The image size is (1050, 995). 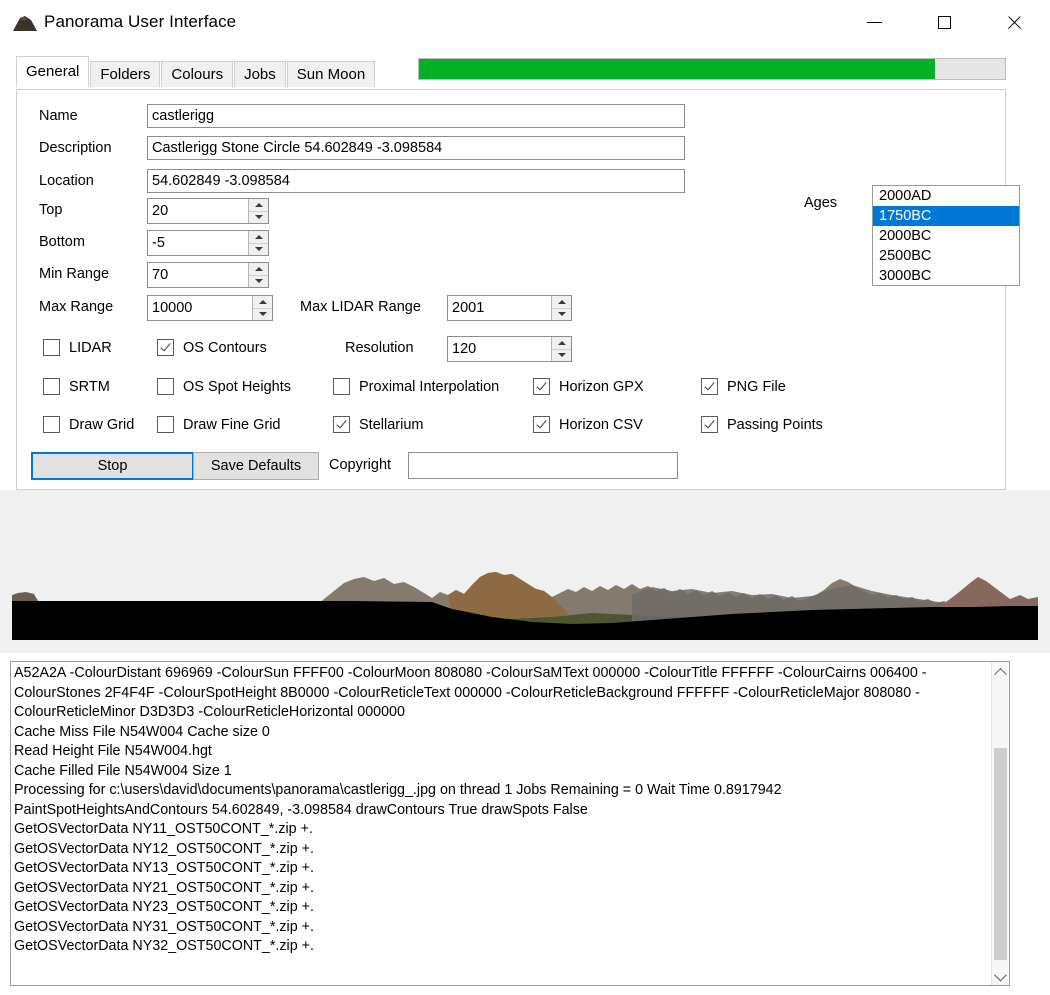 I want to click on bottom-input, so click(x=198, y=243).